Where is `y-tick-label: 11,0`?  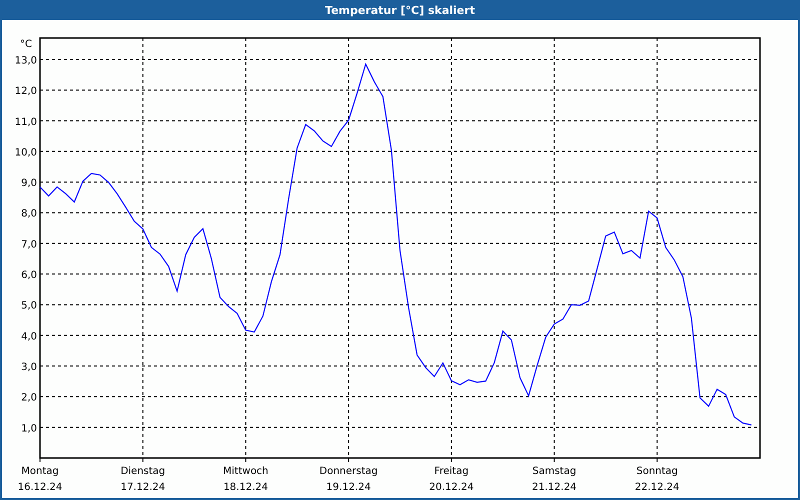
y-tick-label: 11,0 is located at coordinates (25, 122).